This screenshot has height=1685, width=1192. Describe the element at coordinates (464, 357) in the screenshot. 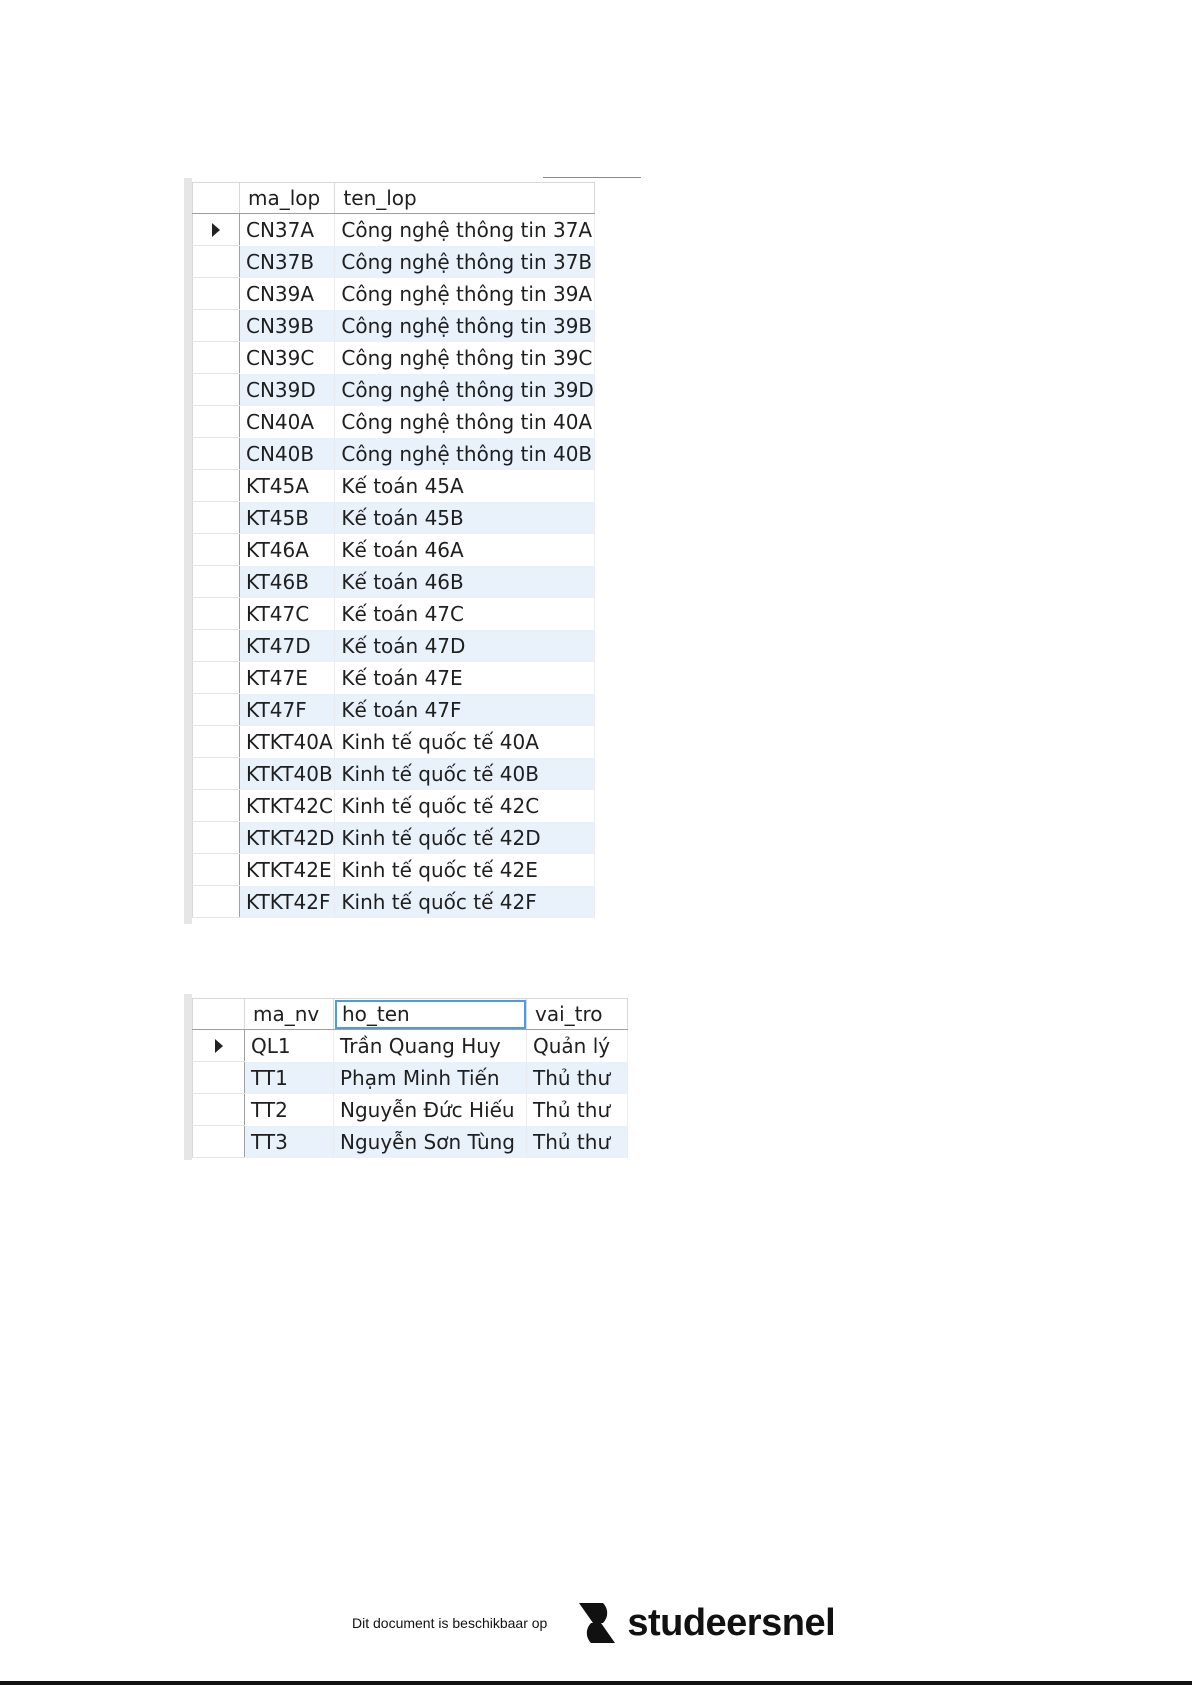

I see `table-cell: Công nghệ thông tin 39C` at that location.